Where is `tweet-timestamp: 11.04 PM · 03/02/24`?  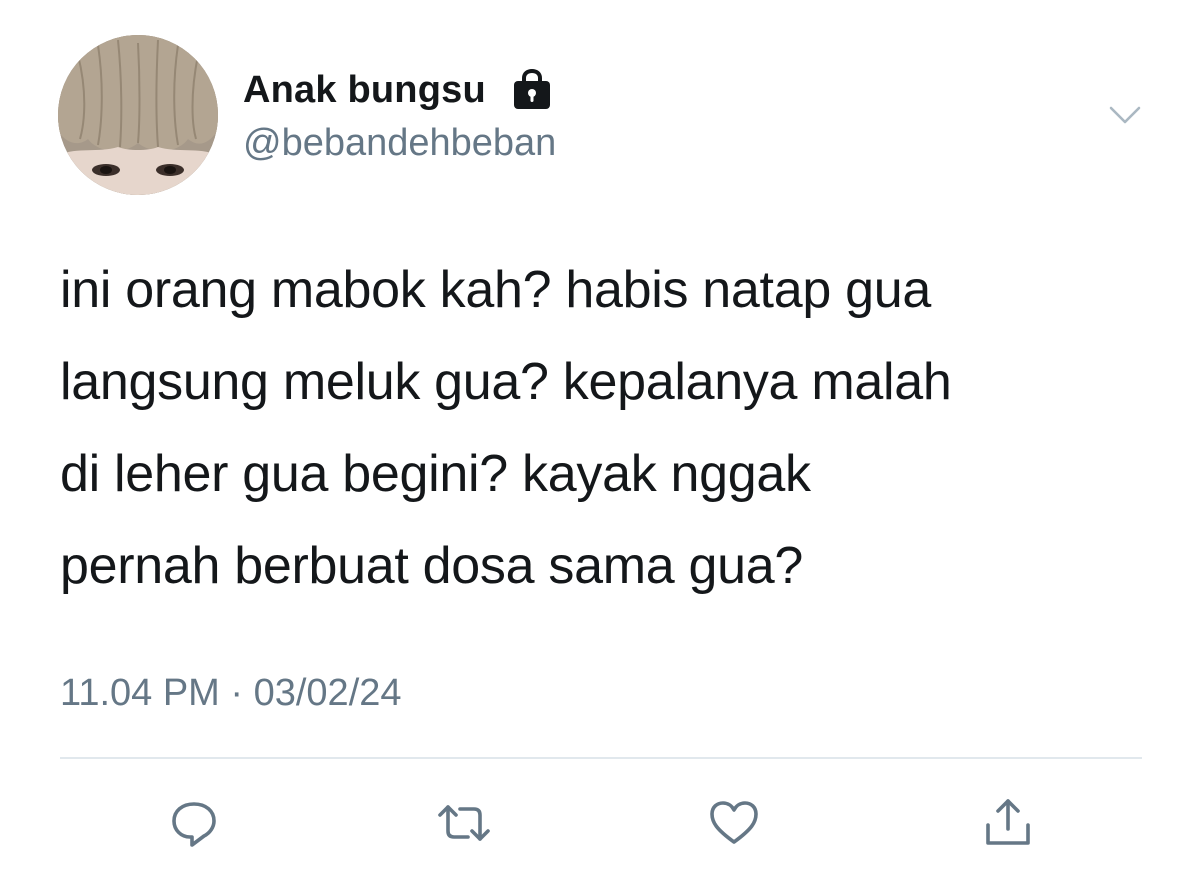
tweet-timestamp: 11.04 PM · 03/02/24 is located at coordinates (231, 693).